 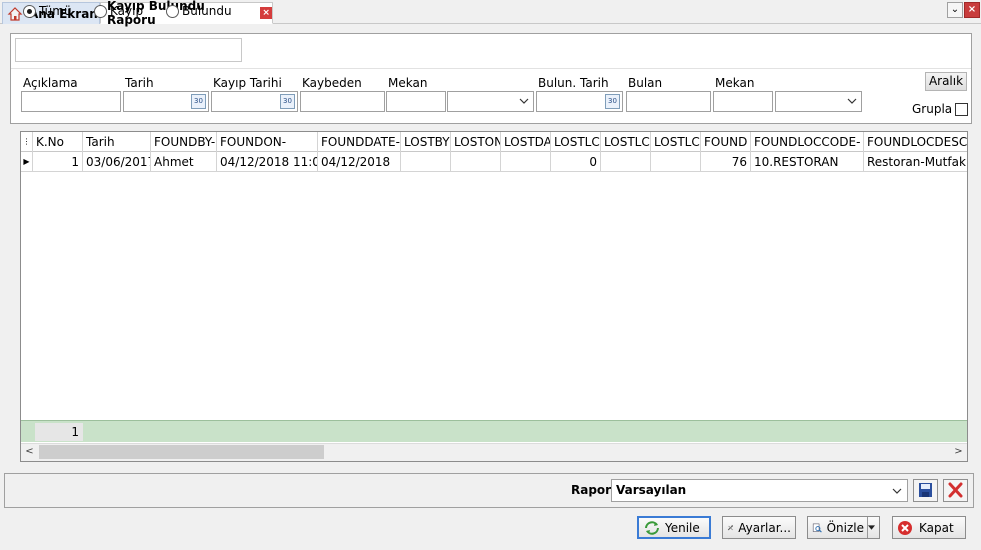 I want to click on column-header: FOUNDDATE-, so click(x=359, y=142).